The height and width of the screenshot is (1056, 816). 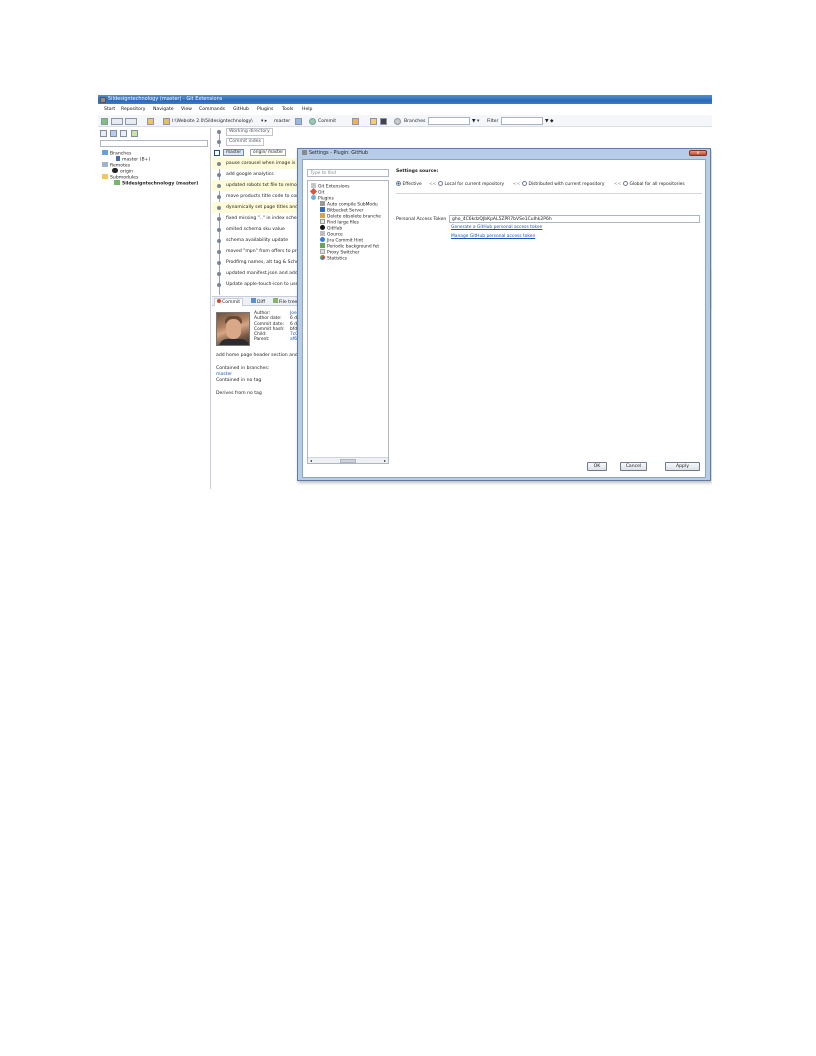 What do you see at coordinates (115, 170) in the screenshot?
I see `github-icon` at bounding box center [115, 170].